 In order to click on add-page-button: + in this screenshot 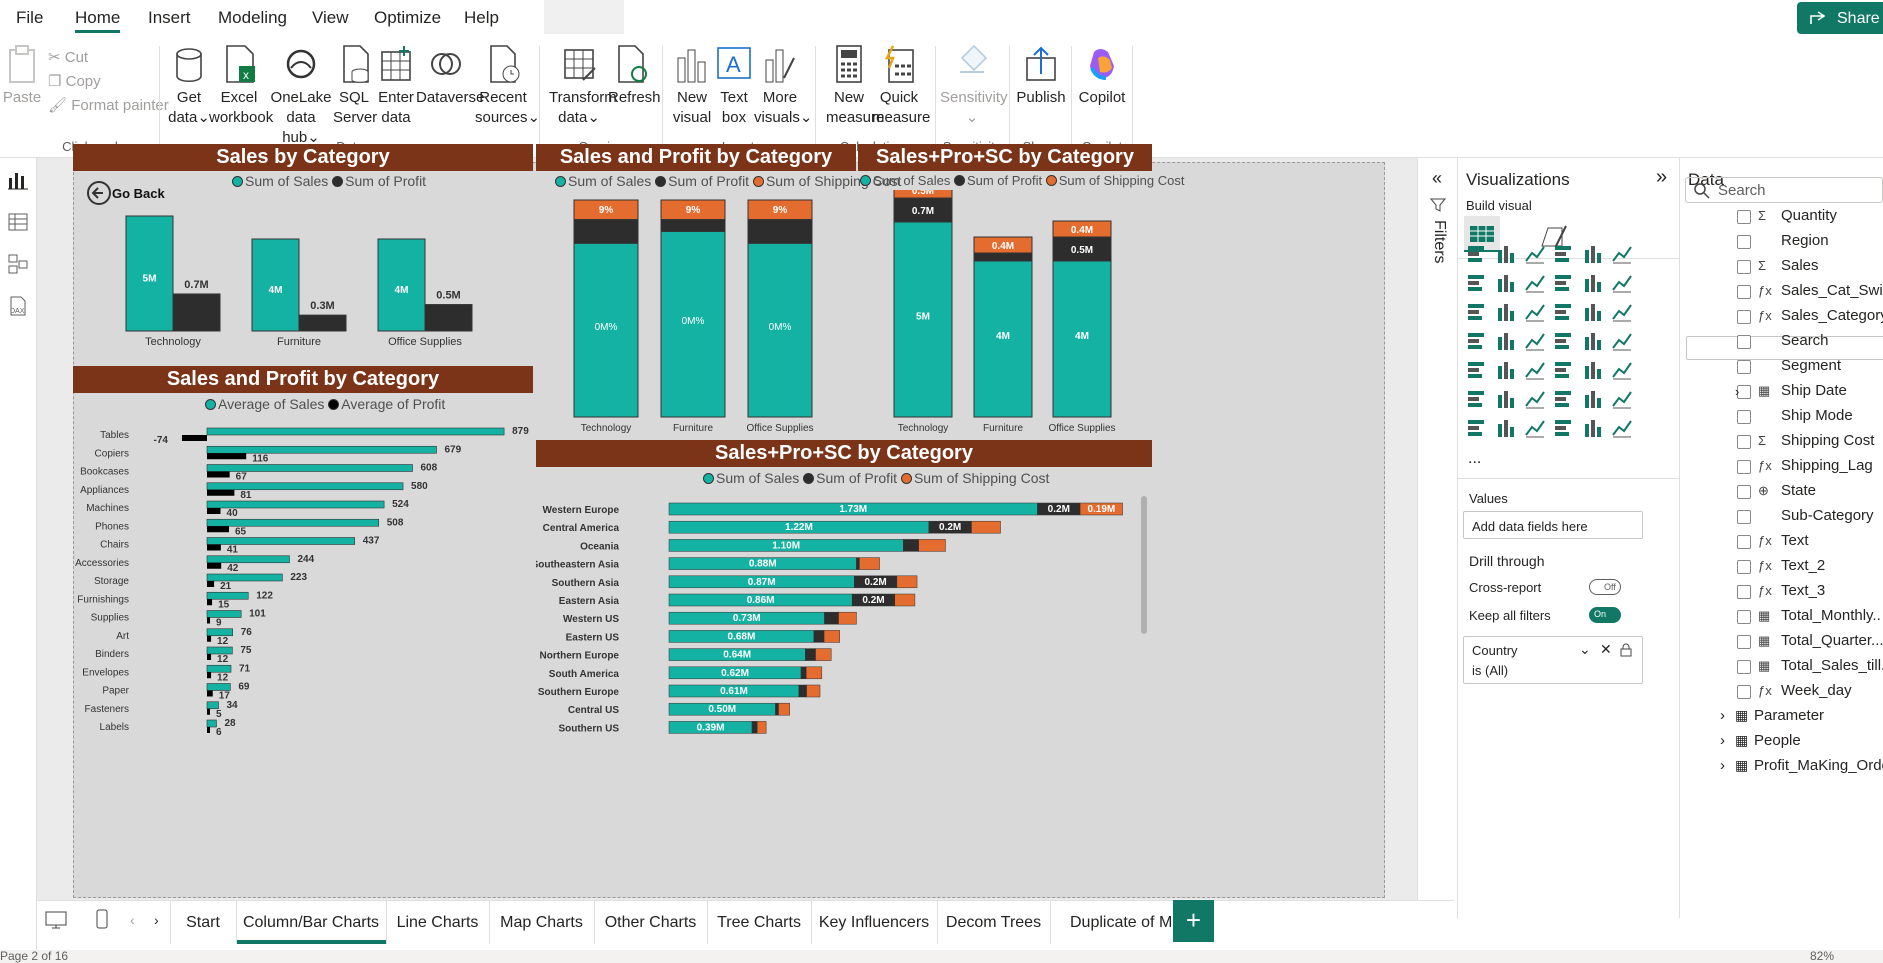, I will do `click(1193, 921)`.